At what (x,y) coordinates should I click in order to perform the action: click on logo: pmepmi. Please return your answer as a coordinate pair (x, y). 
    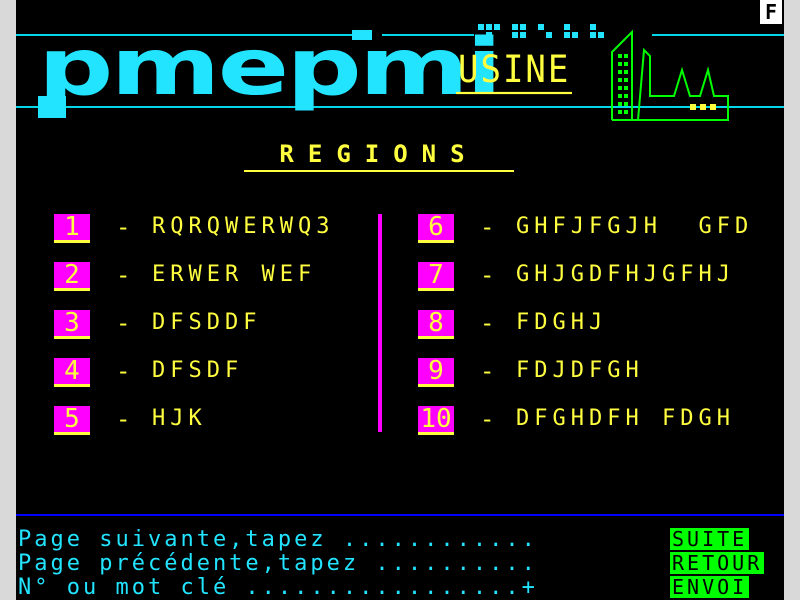
    Looking at the image, I should click on (270, 68).